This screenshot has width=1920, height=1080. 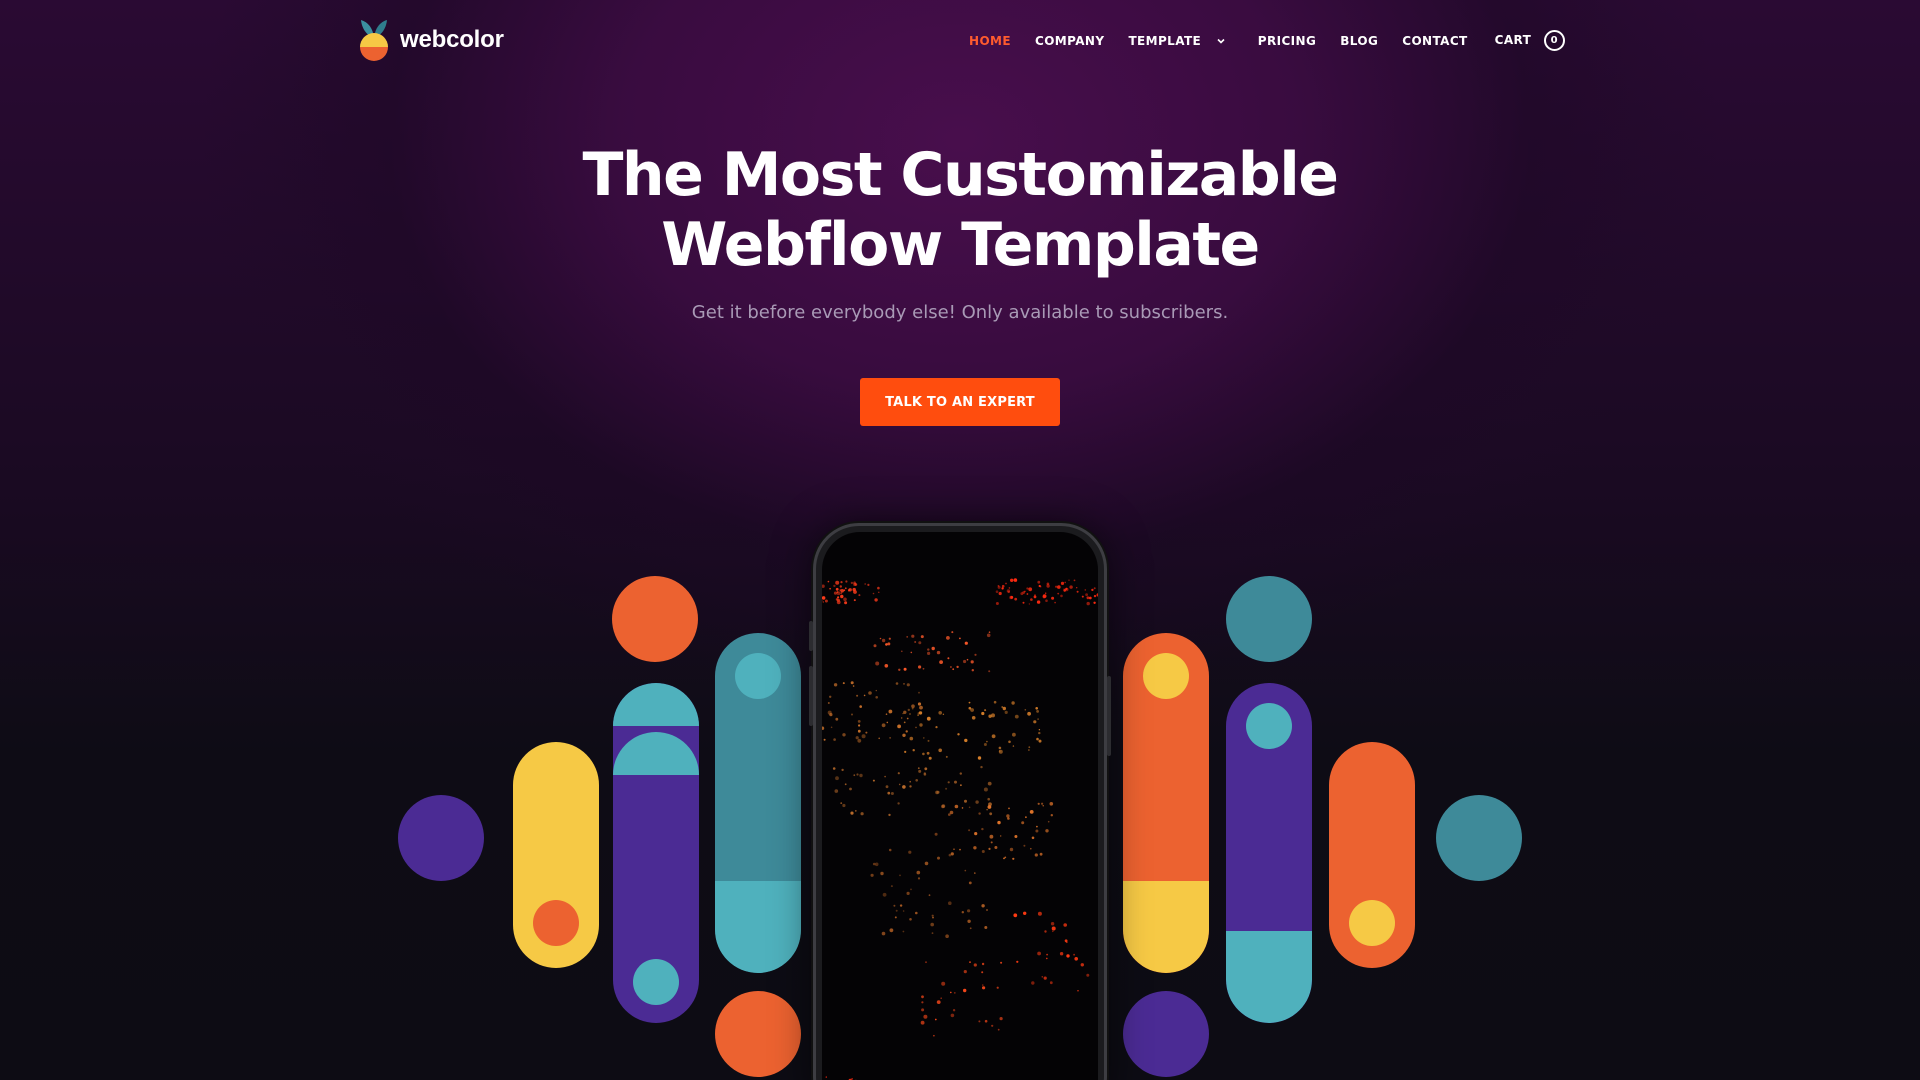 I want to click on nav-item-home: HOME, so click(x=990, y=41).